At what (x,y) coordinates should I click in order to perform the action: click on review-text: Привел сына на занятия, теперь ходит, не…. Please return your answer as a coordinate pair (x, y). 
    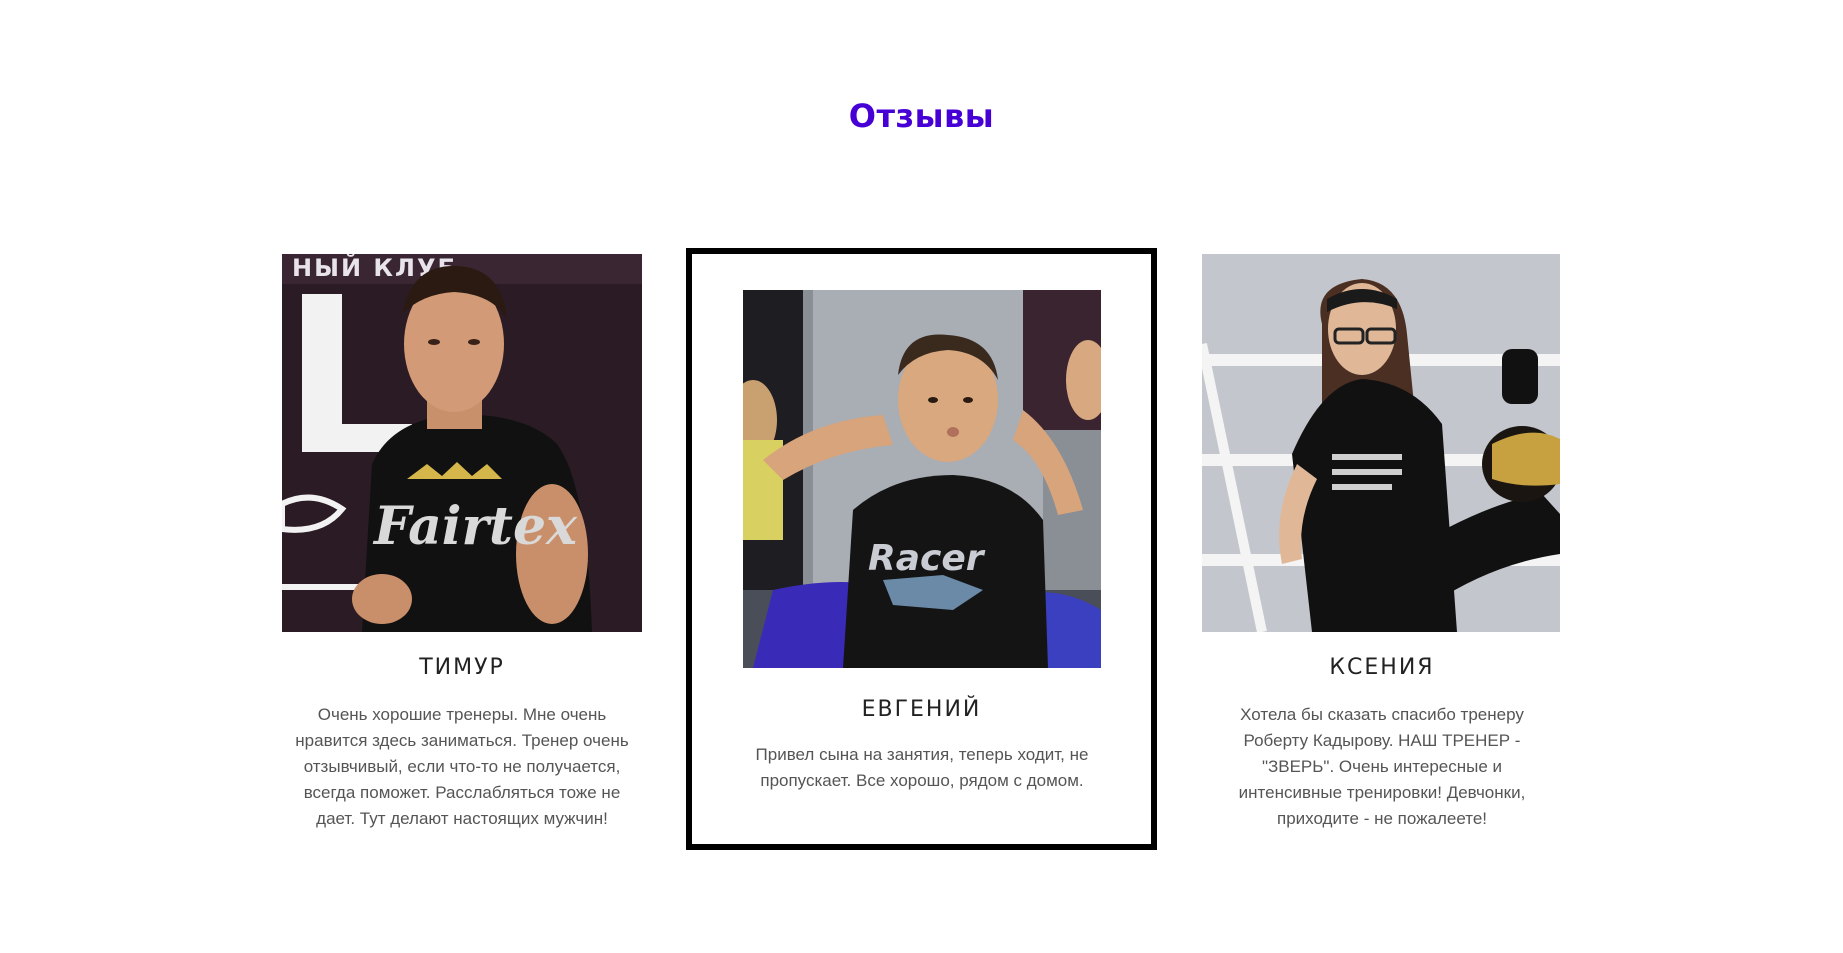
    Looking at the image, I should click on (922, 767).